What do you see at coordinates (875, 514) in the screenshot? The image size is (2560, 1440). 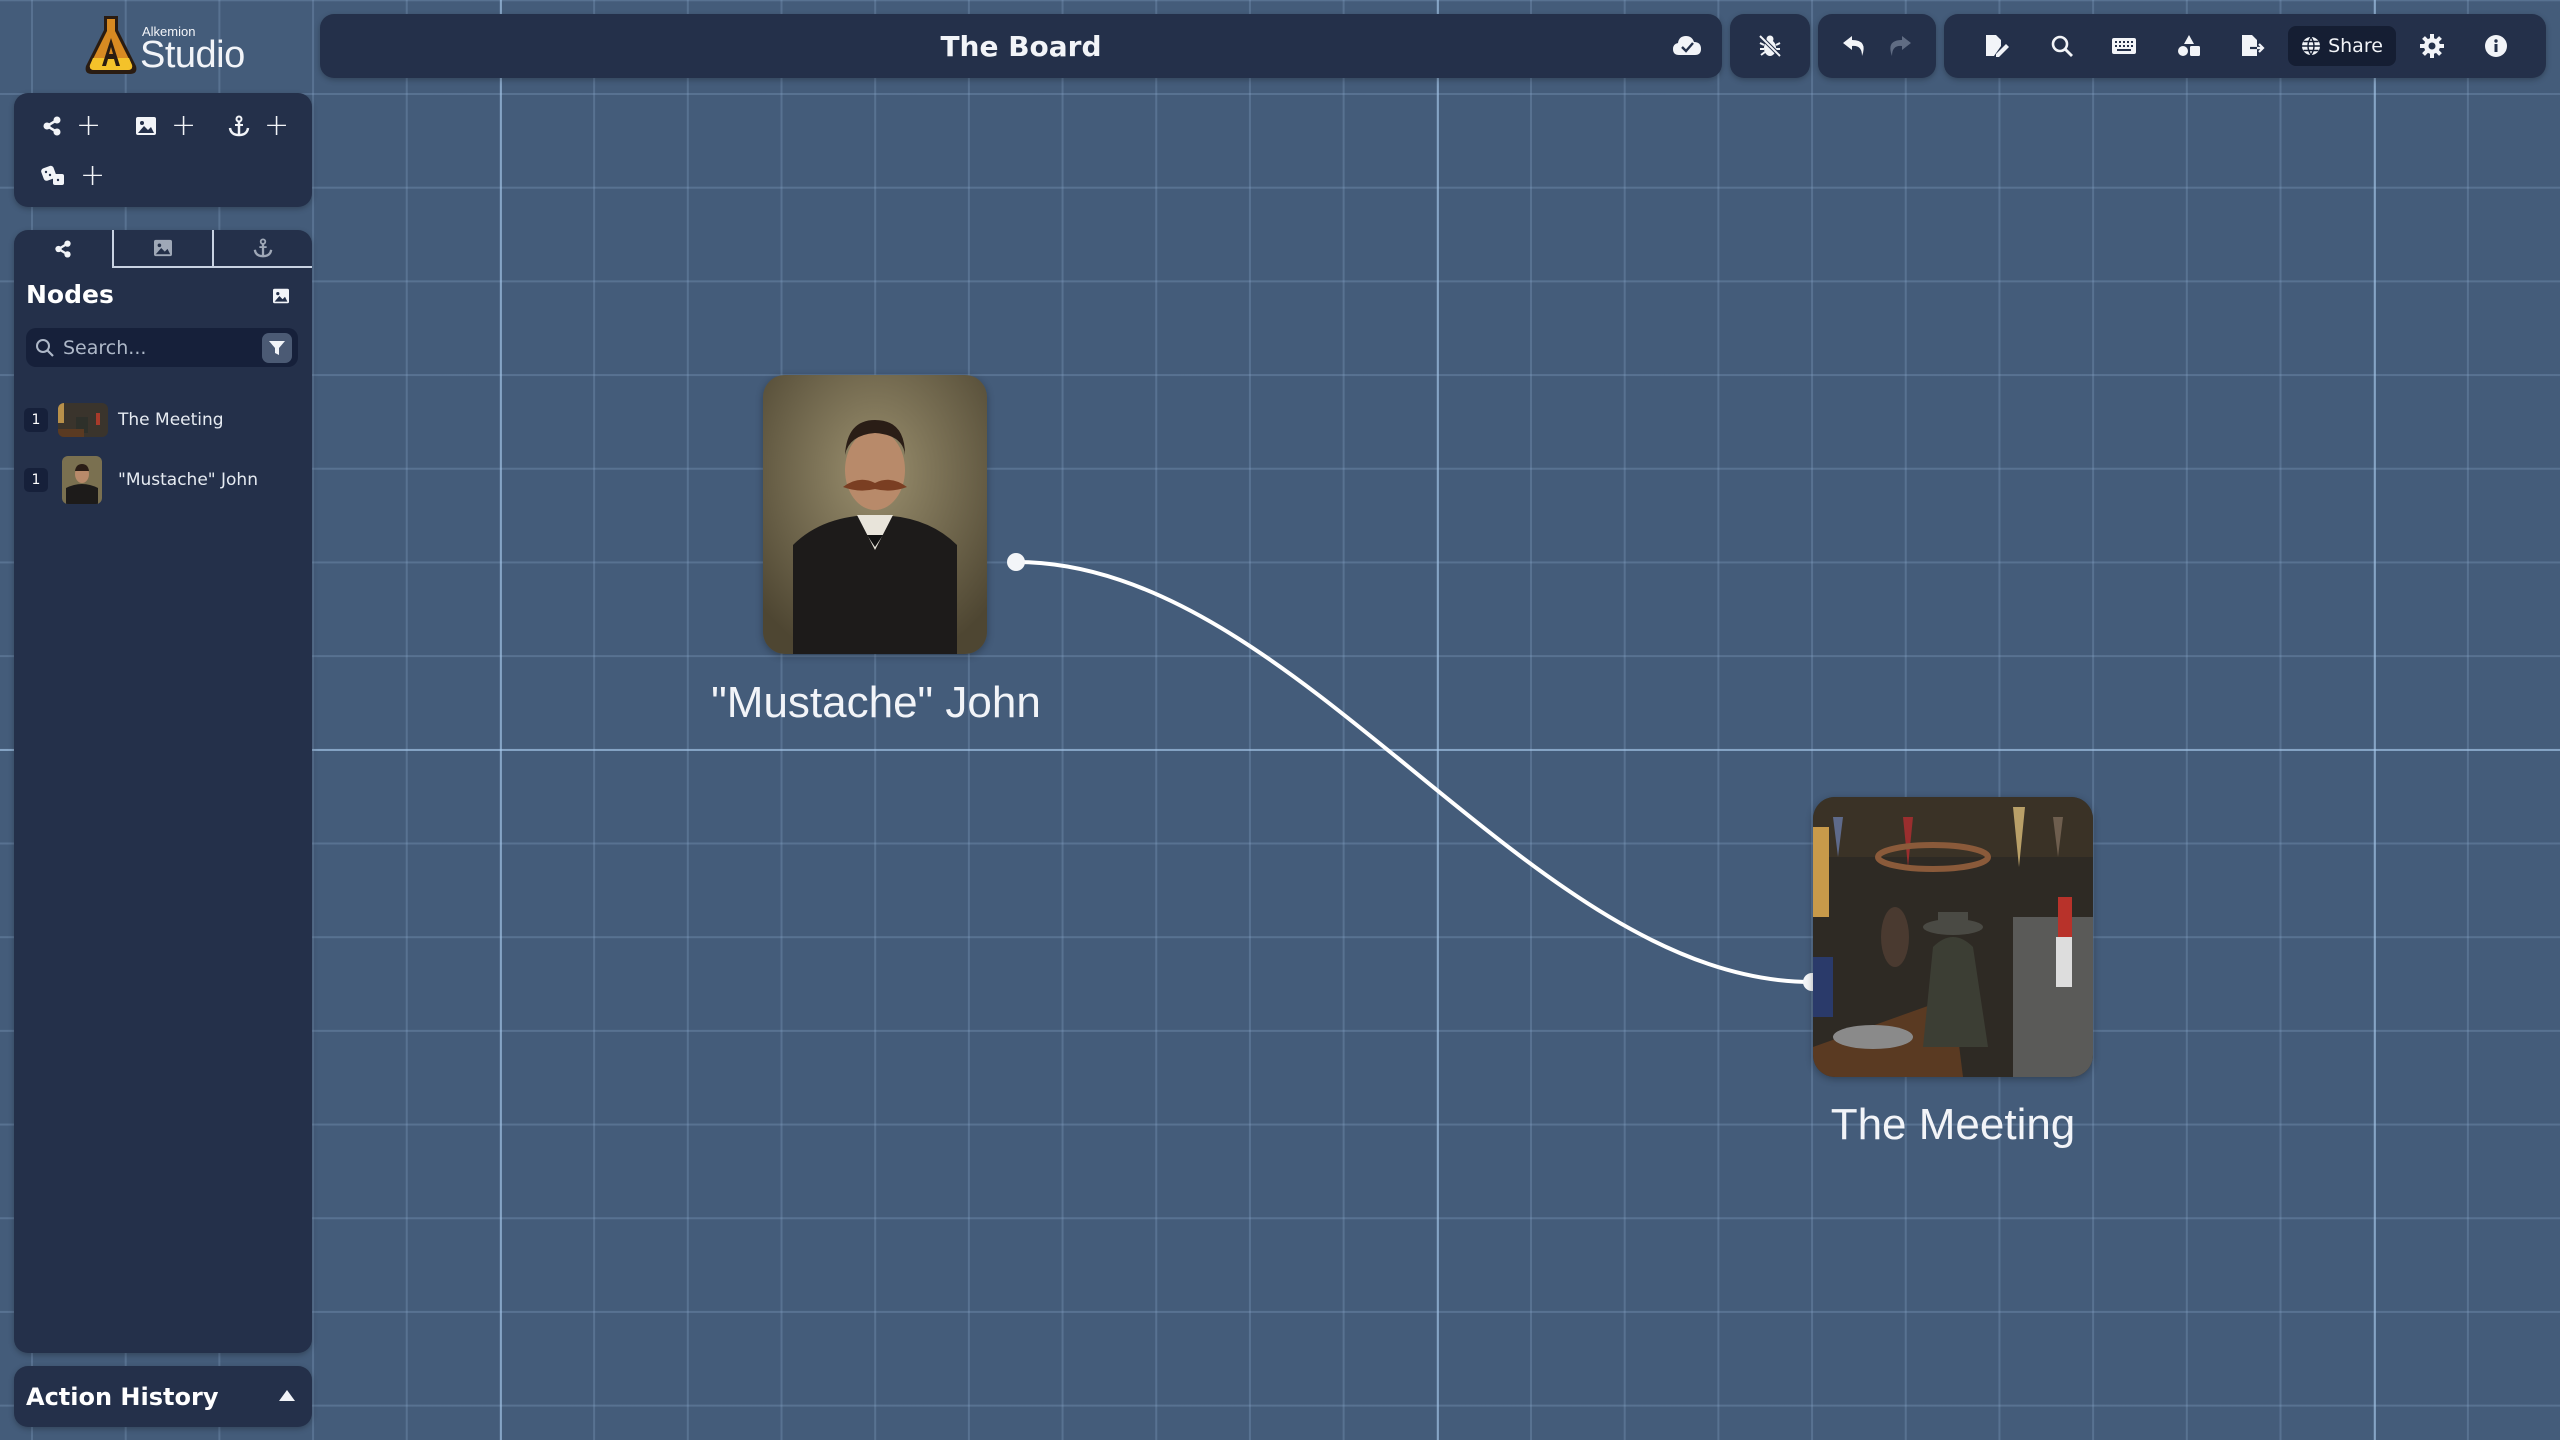 I see `node-image-portrait` at bounding box center [875, 514].